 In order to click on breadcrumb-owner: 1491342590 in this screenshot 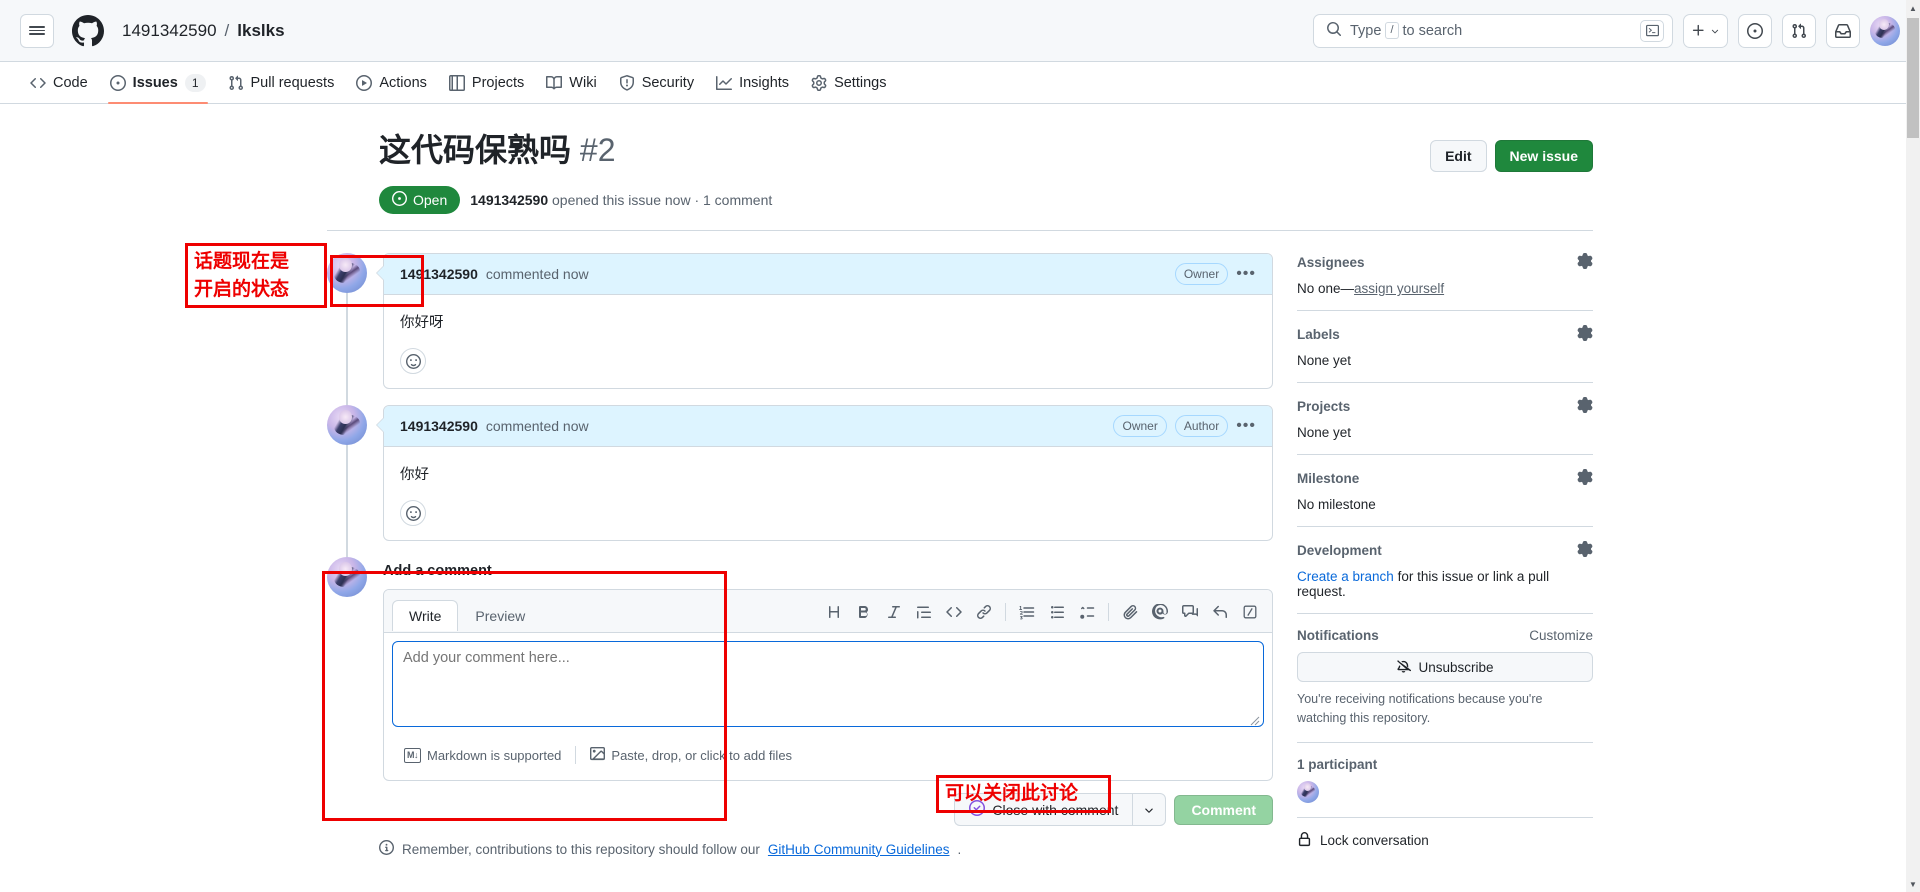, I will do `click(169, 31)`.